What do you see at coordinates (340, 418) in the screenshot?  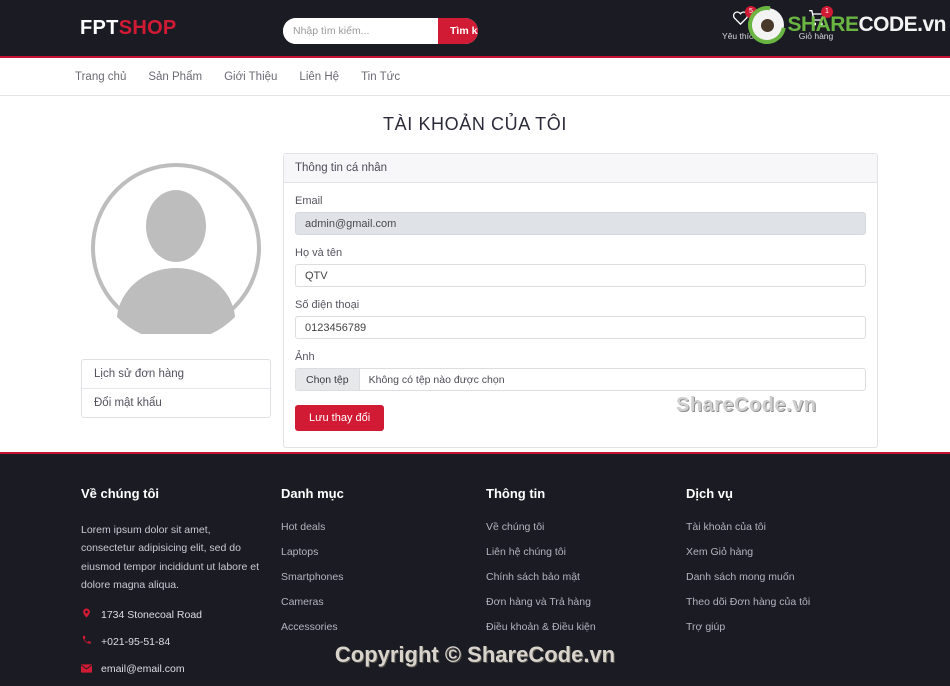 I see `save-changes-button: Lưu thay đổi` at bounding box center [340, 418].